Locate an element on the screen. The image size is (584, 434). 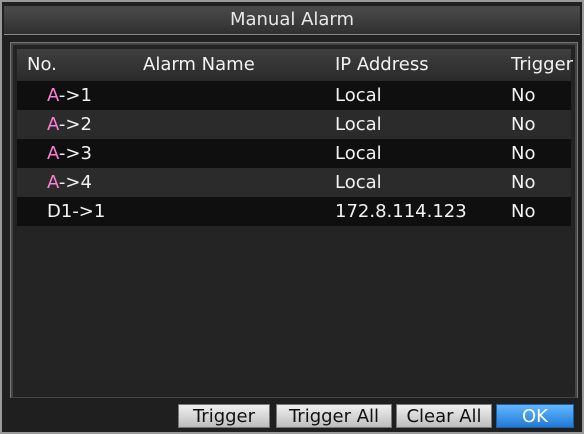
row-no: A->4 is located at coordinates (69, 182).